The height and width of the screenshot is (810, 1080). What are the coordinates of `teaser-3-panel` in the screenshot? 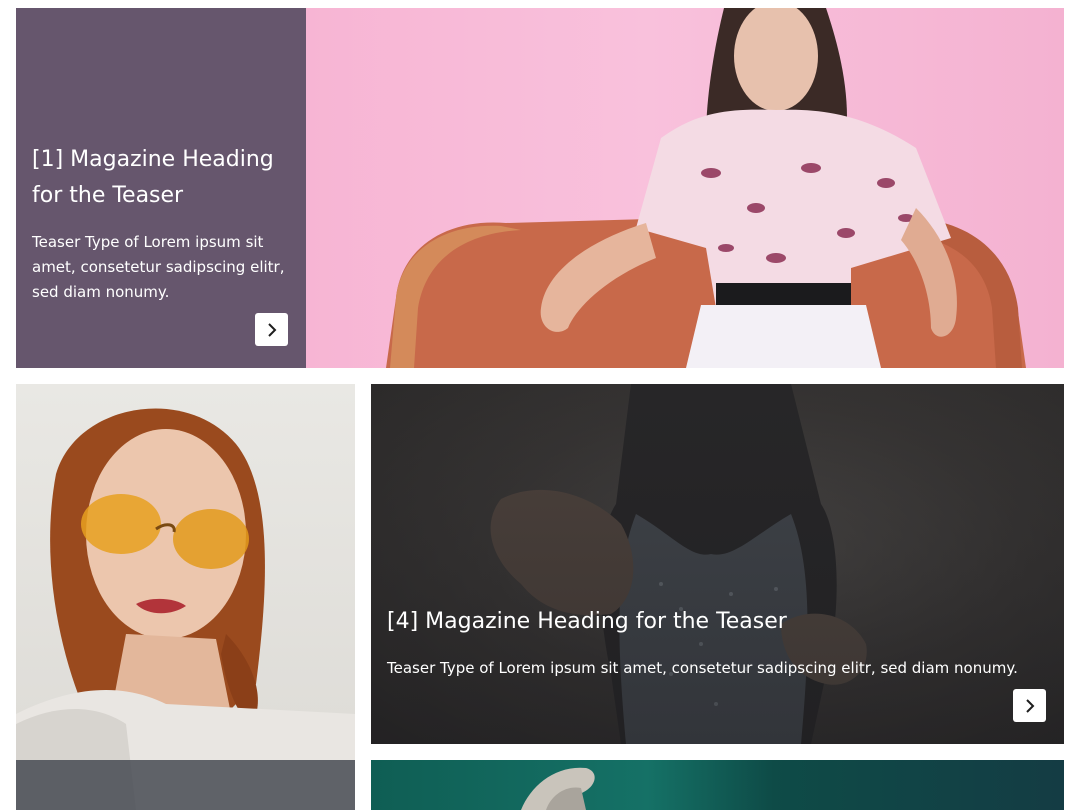 It's located at (185, 785).